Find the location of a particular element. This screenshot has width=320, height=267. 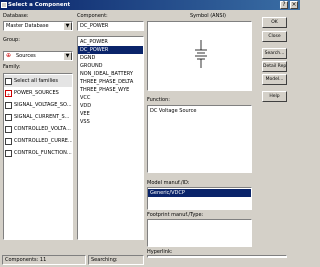

database-select: Master Database ▼ is located at coordinates (38, 26).